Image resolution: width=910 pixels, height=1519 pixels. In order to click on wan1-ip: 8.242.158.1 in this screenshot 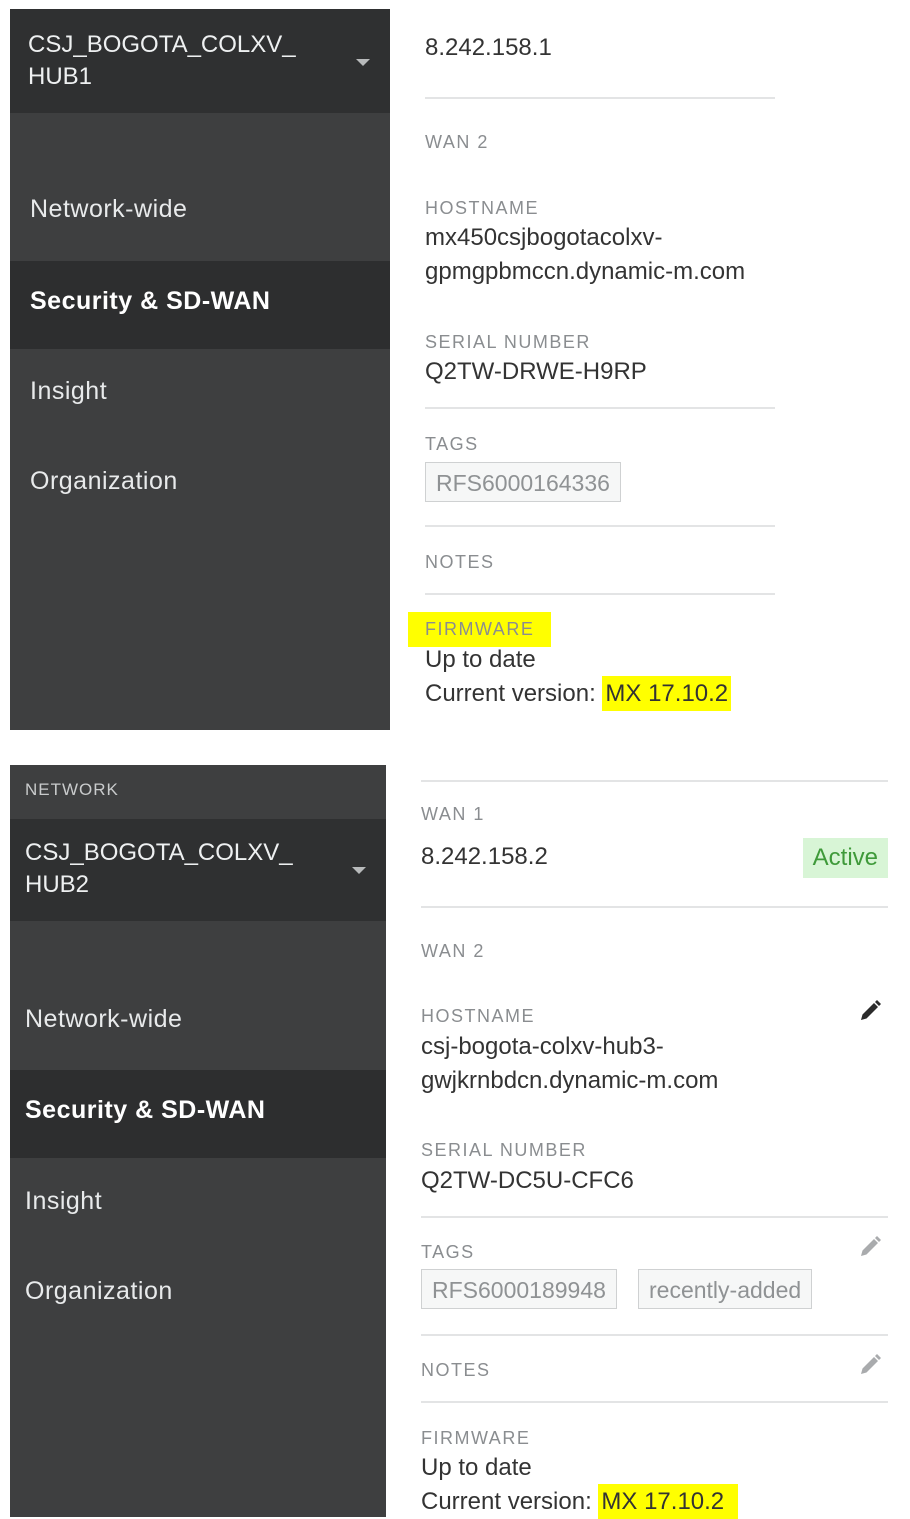, I will do `click(488, 47)`.